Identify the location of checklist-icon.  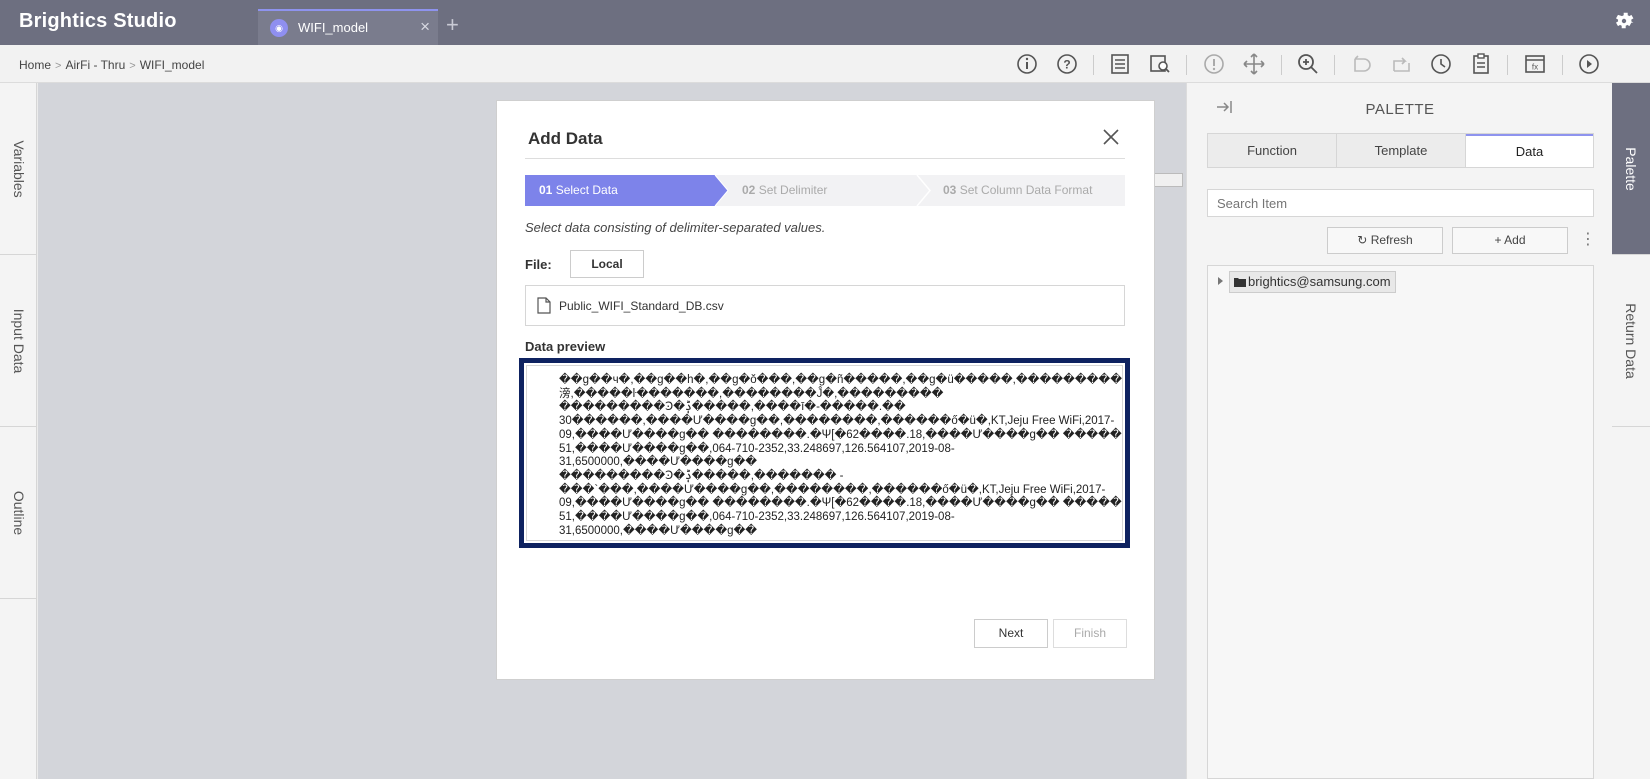
(1120, 64).